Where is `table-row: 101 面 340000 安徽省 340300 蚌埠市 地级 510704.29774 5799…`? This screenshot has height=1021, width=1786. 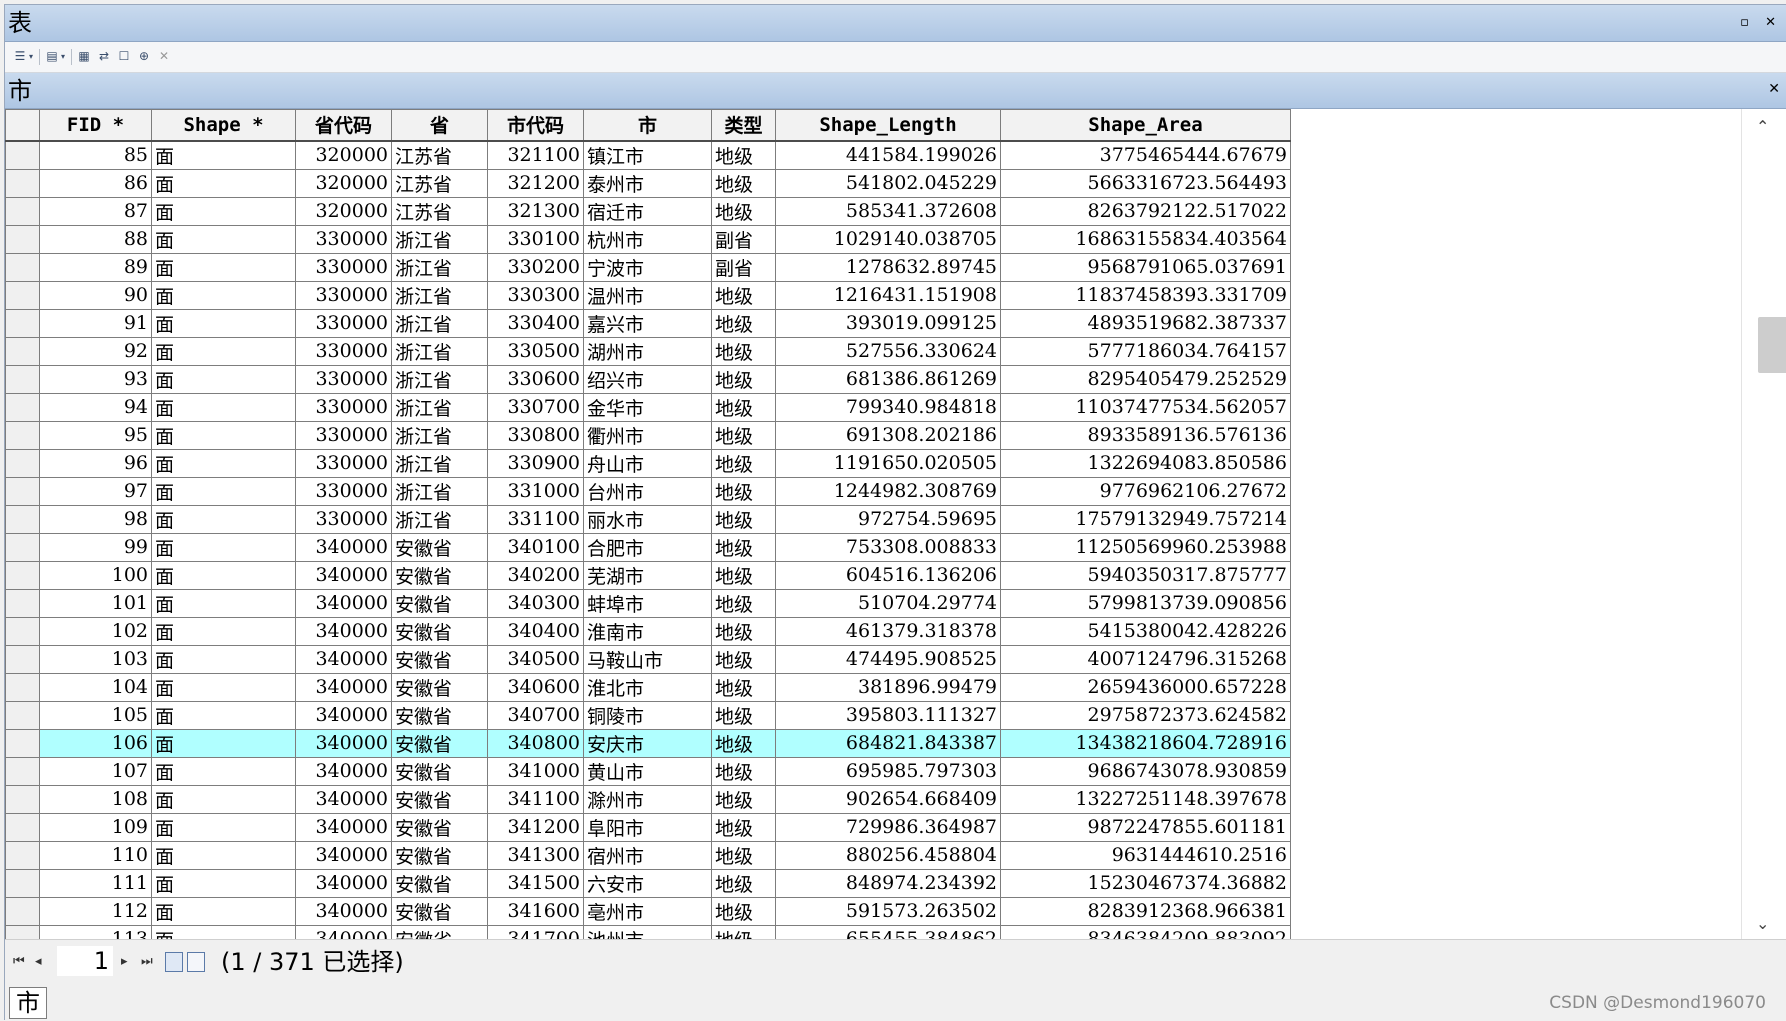
table-row: 101 面 340000 安徽省 340300 蚌埠市 地级 510704.29774 5799… is located at coordinates (648, 603).